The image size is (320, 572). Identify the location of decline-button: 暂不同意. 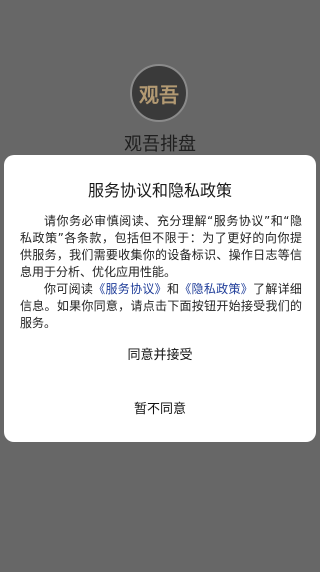
(160, 410).